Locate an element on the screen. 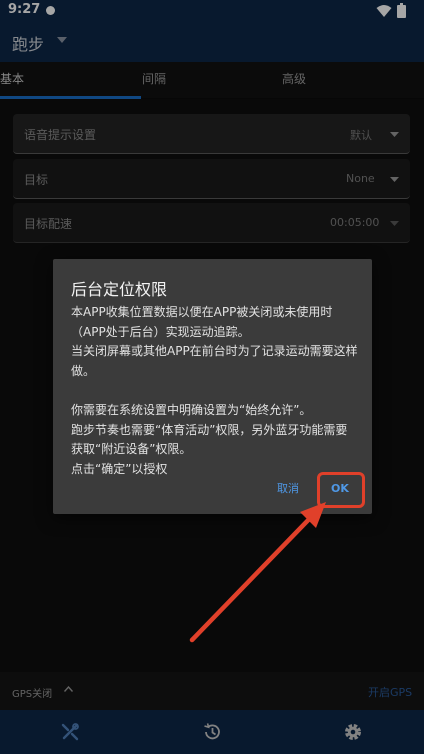 The image size is (424, 754). dialog-title: 后台定位权限 is located at coordinates (119, 289).